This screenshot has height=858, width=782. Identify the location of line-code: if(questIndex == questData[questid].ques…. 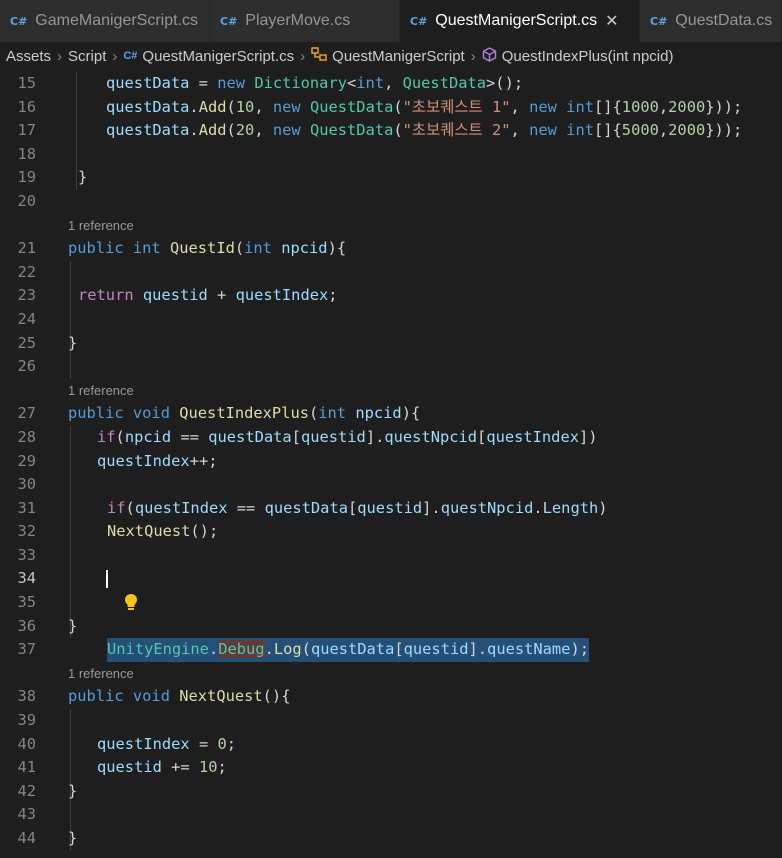
(357, 507).